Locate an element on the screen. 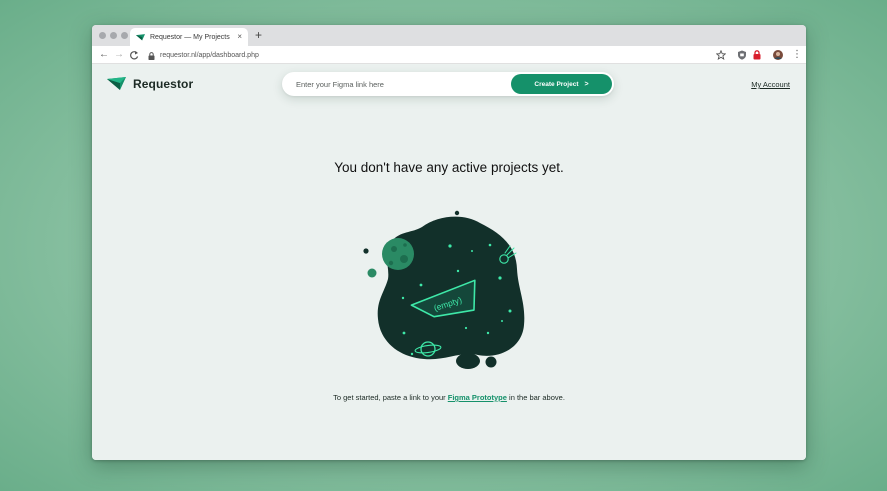 The width and height of the screenshot is (887, 491). zoom-window-dot is located at coordinates (124, 35).